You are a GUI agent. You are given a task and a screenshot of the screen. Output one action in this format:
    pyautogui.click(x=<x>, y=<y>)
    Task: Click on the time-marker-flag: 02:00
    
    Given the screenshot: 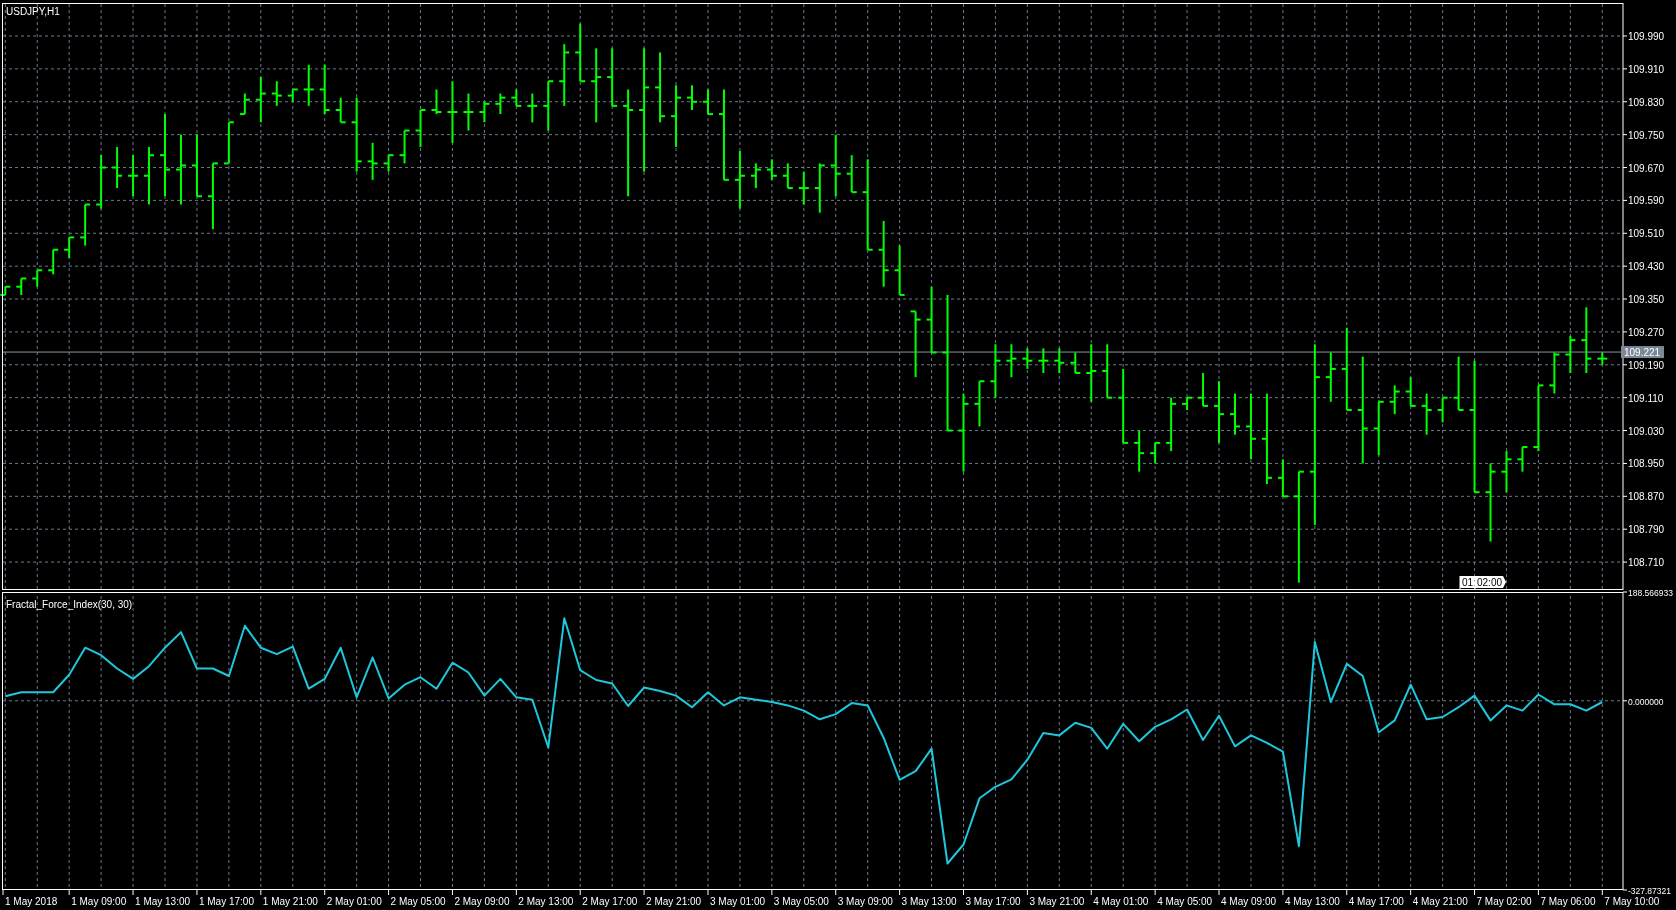 What is the action you would take?
    pyautogui.click(x=1490, y=583)
    